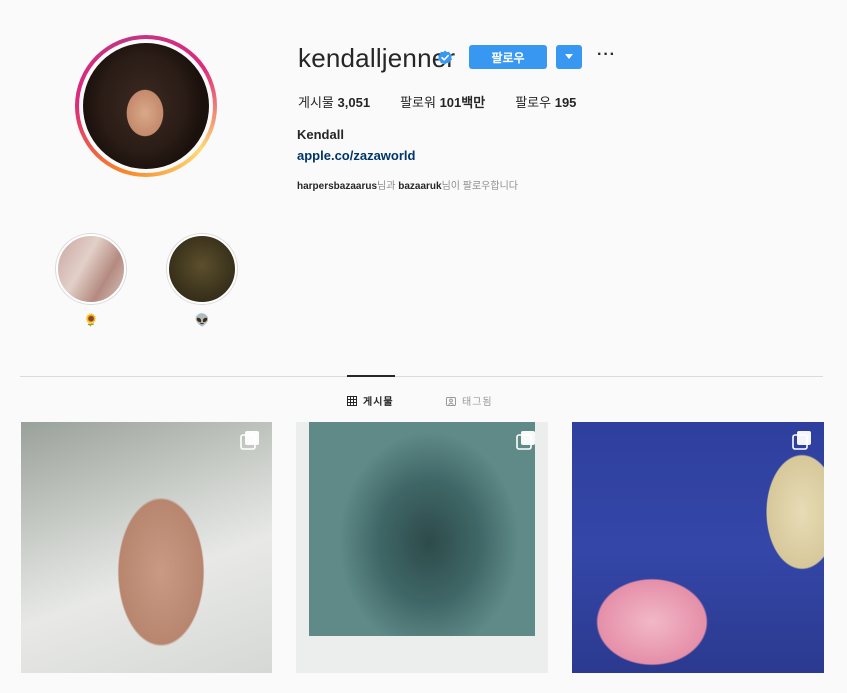 Image resolution: width=847 pixels, height=693 pixels. Describe the element at coordinates (377, 58) in the screenshot. I see `username: kendalljenner` at that location.